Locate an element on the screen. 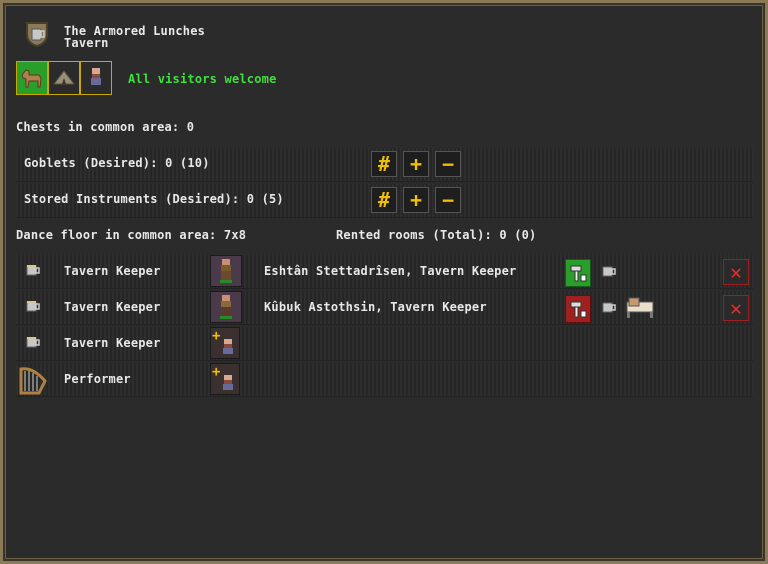  instruments-label: Stored Instruments (Desired): 0 (5) is located at coordinates (154, 199).